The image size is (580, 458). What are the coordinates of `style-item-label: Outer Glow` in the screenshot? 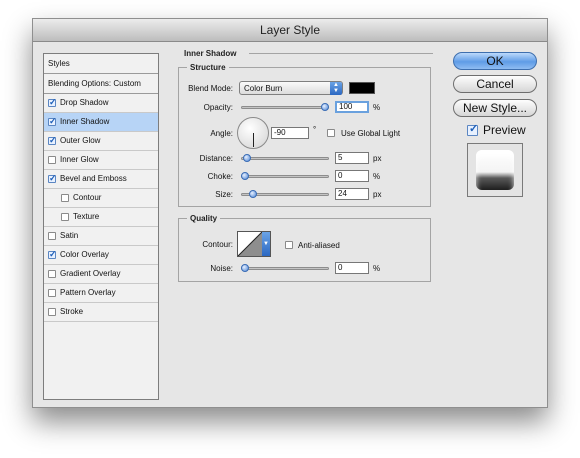 It's located at (80, 140).